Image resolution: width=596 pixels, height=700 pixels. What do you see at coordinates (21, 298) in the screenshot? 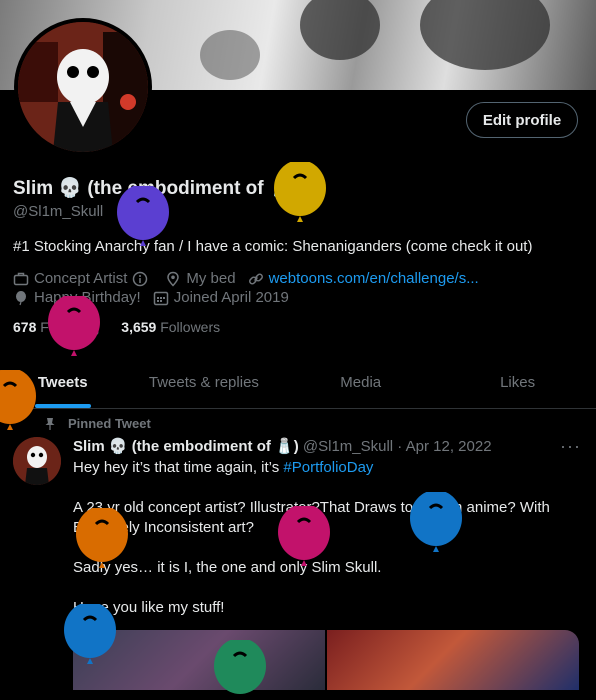
I see `balloon-icon` at bounding box center [21, 298].